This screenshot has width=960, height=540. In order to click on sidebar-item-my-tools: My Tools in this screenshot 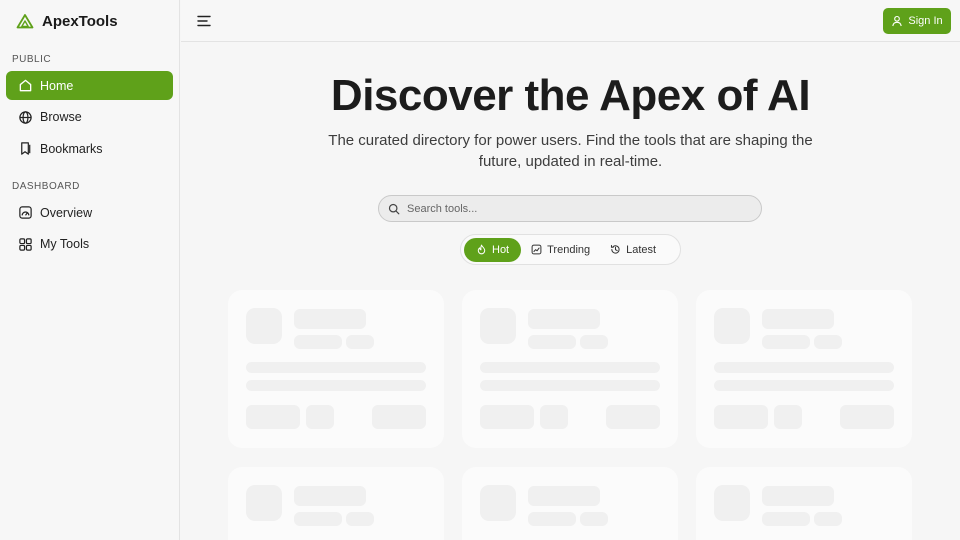, I will do `click(89, 244)`.